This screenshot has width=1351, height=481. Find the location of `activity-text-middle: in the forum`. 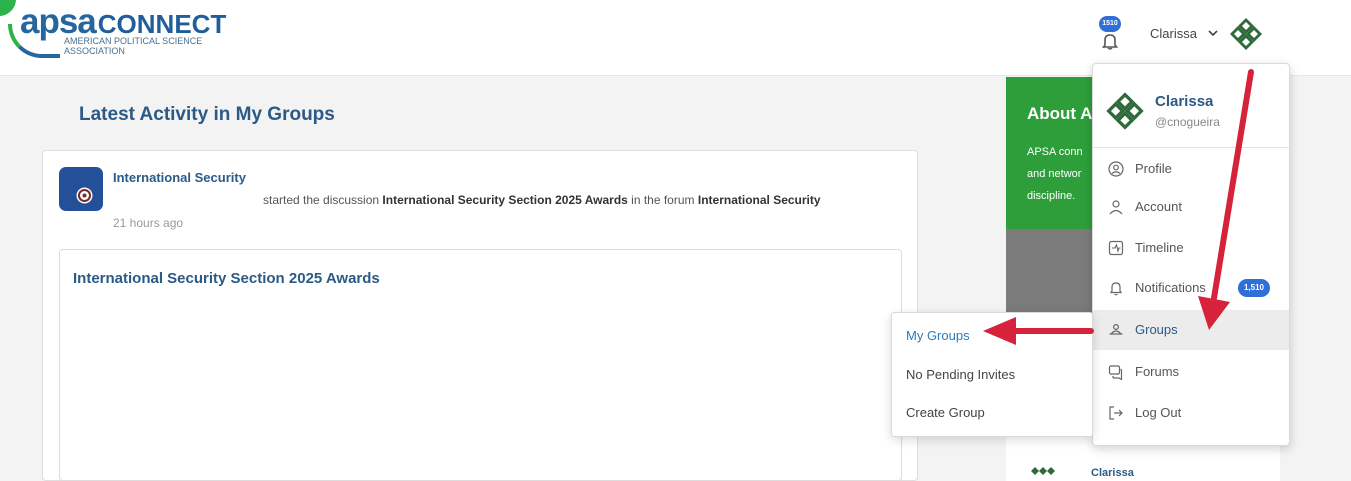

activity-text-middle: in the forum is located at coordinates (662, 200).